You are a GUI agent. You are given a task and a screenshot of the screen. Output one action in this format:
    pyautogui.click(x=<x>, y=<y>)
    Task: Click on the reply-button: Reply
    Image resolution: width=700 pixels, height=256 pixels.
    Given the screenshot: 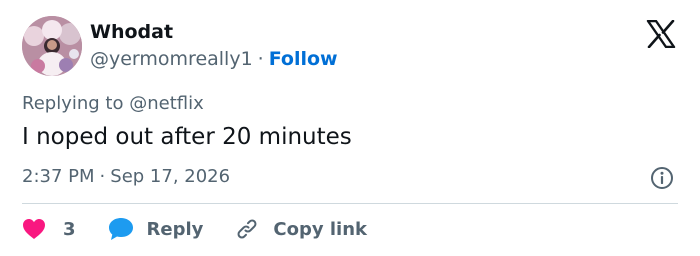 What is the action you would take?
    pyautogui.click(x=156, y=229)
    